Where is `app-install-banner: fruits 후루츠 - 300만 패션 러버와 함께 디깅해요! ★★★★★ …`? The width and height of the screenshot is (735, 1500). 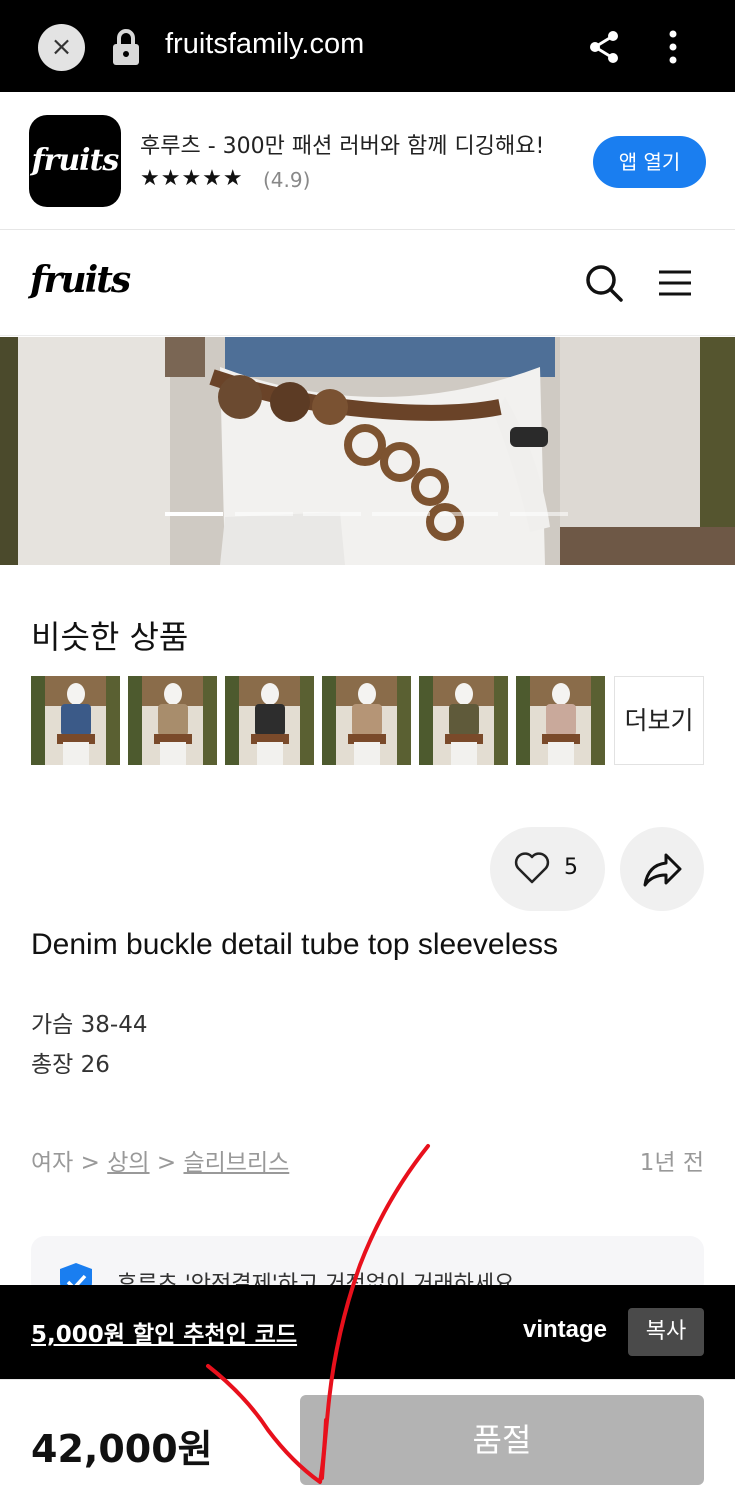 app-install-banner: fruits 후루츠 - 300만 패션 러버와 함께 디깅해요! ★★★★★ … is located at coordinates (367, 161).